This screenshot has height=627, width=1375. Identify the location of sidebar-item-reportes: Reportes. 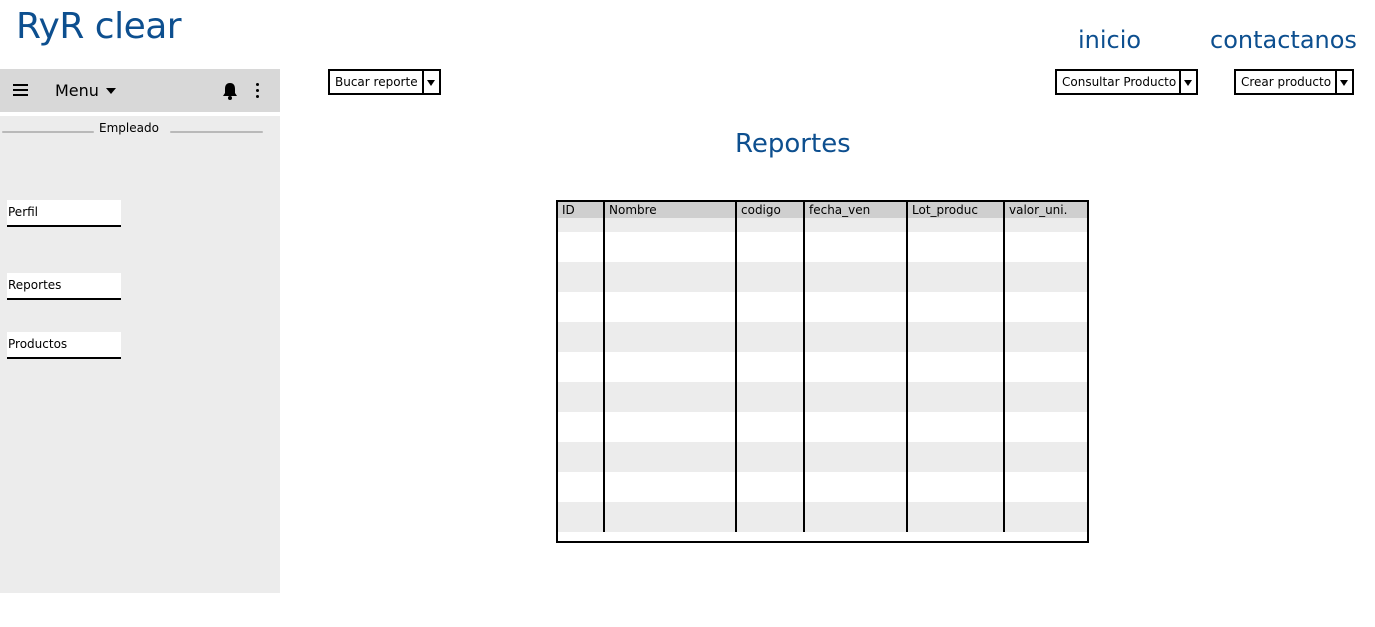
(64, 286).